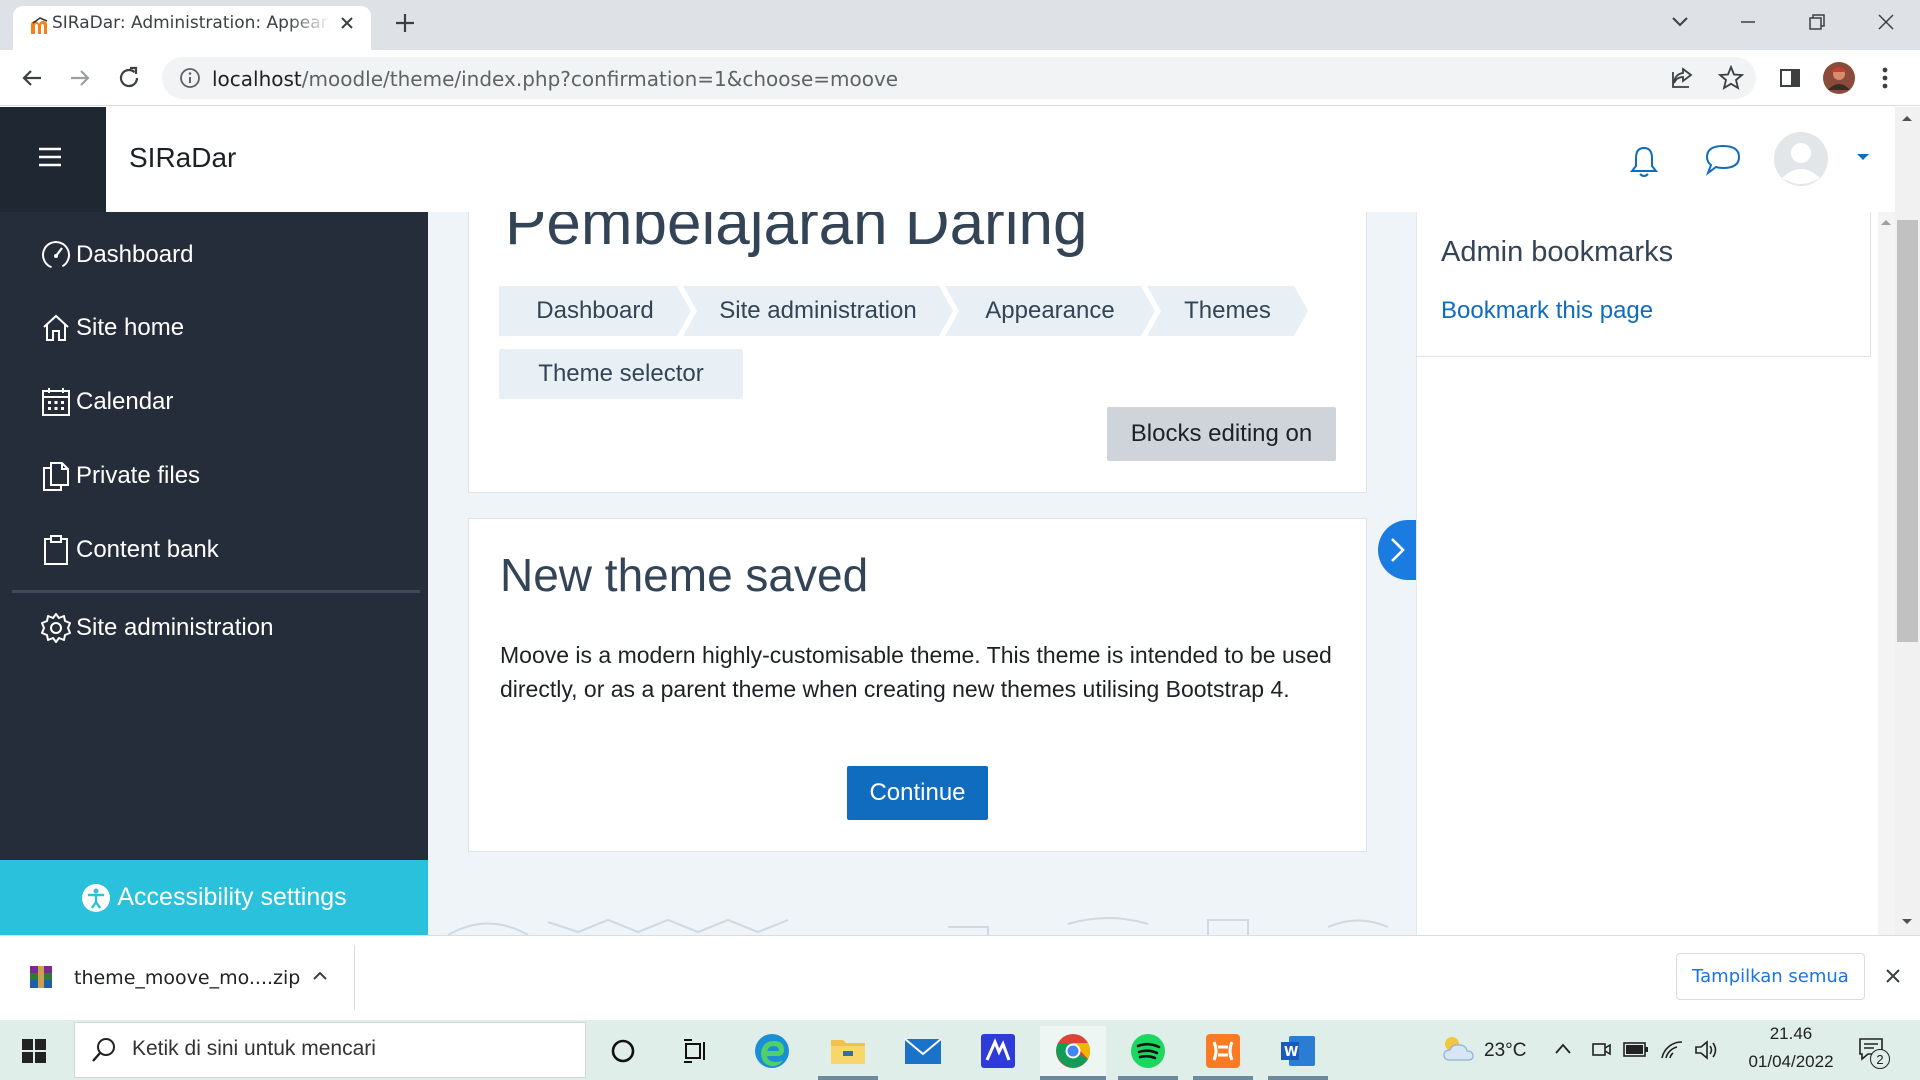  I want to click on drawer-item-label: Site home, so click(130, 327).